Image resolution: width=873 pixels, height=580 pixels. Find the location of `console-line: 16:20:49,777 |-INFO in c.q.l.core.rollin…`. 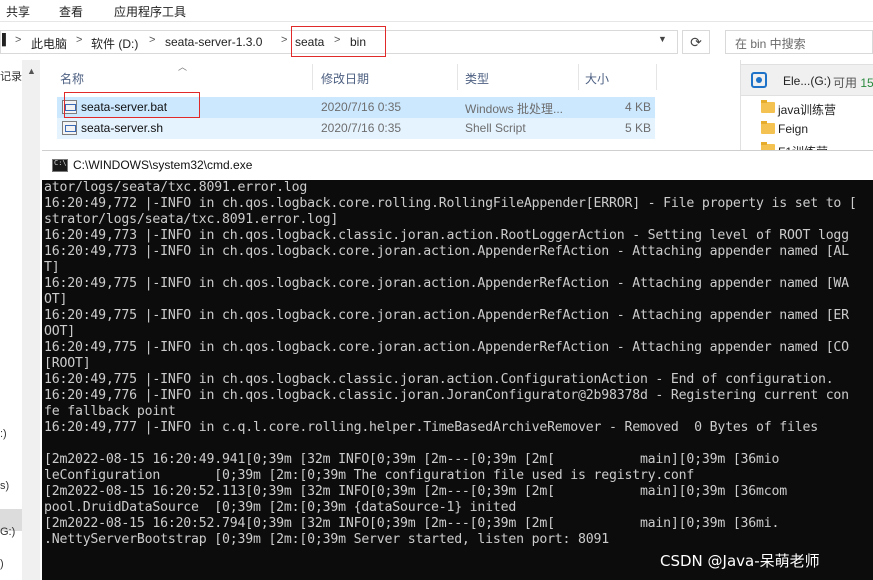

console-line: 16:20:49,777 |-INFO in c.q.l.core.rollin… is located at coordinates (431, 427).